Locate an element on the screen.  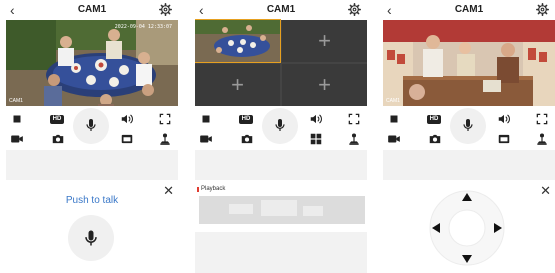
video-timestamp: 2022-09-04 12:33:07 is located at coordinates (143, 27).